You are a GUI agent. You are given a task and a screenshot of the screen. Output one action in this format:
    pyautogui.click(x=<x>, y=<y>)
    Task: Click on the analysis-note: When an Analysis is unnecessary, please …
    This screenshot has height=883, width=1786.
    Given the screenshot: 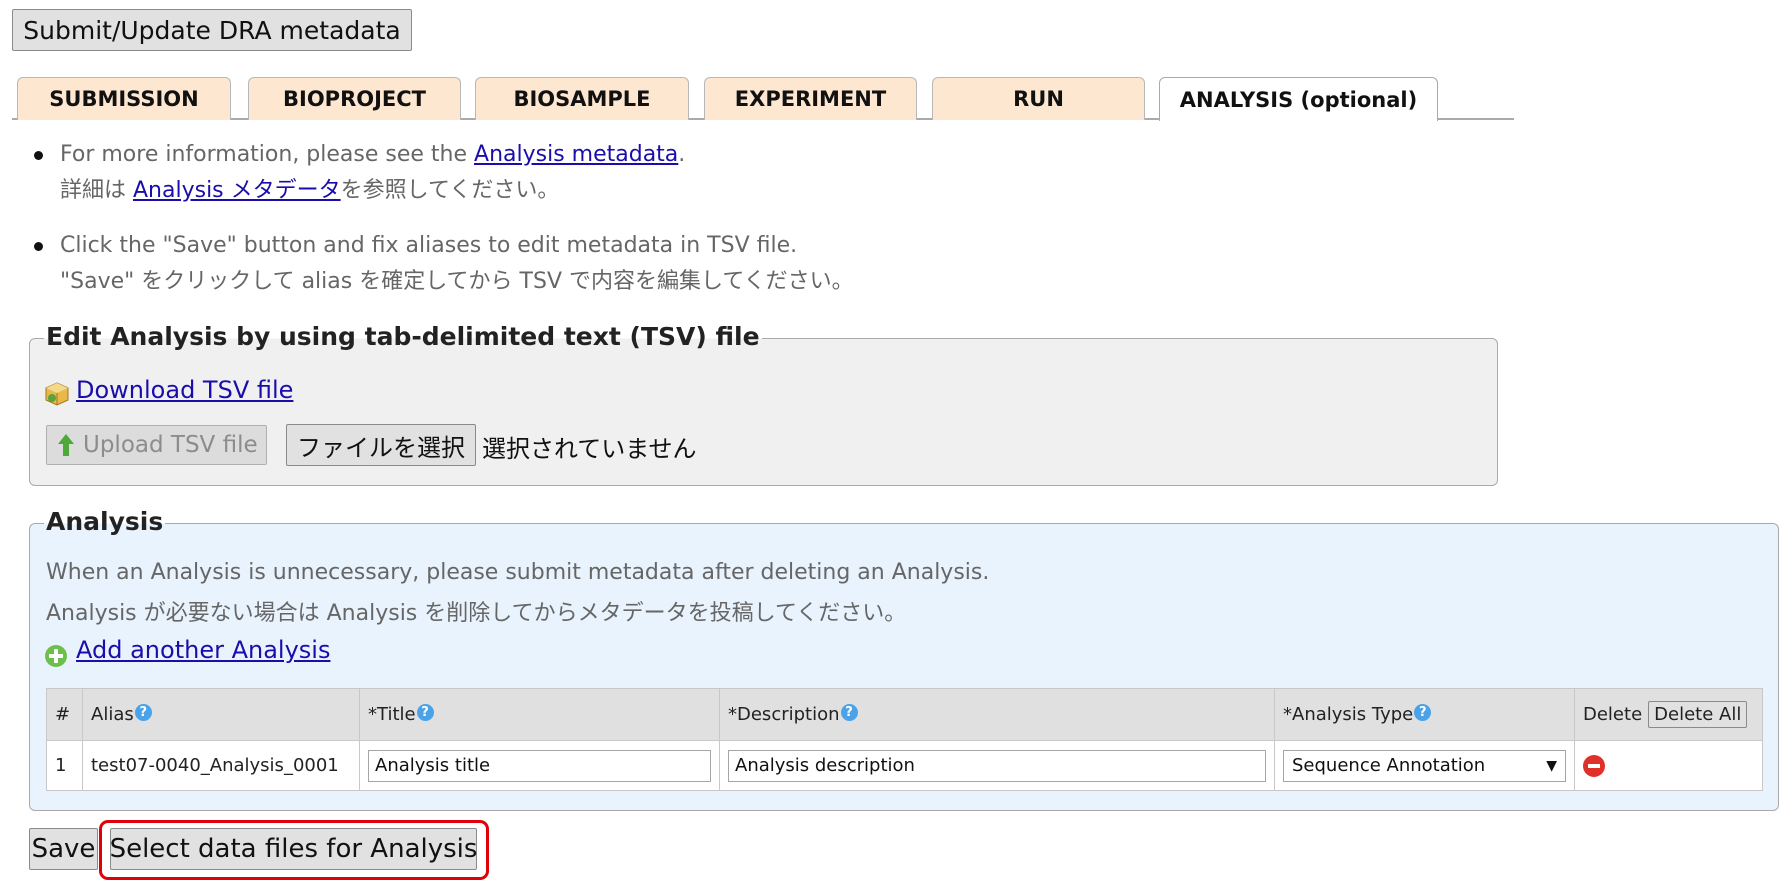 What is the action you would take?
    pyautogui.click(x=518, y=572)
    